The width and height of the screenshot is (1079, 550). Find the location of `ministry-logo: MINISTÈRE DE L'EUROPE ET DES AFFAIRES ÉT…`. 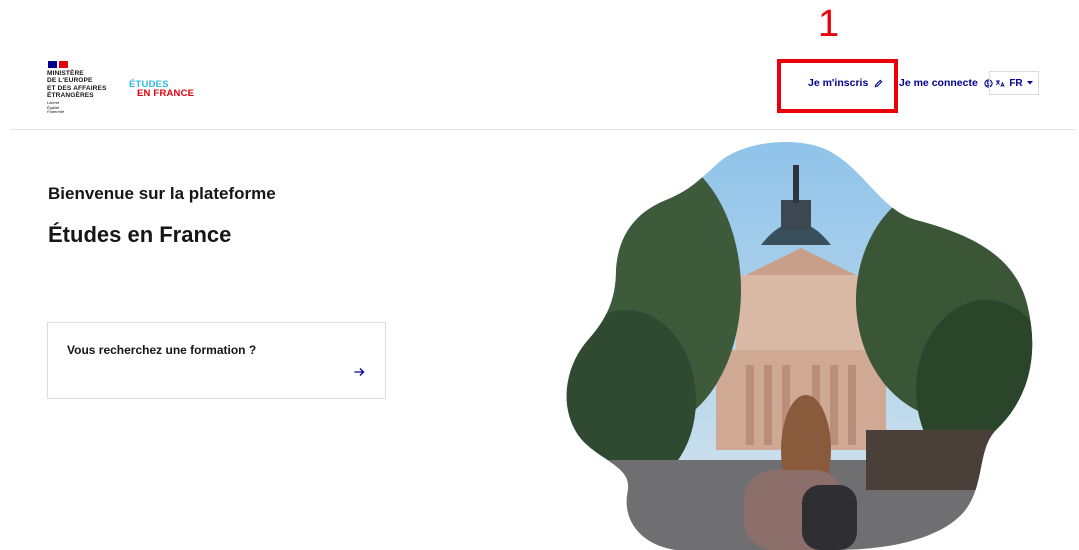

ministry-logo: MINISTÈRE DE L'EUROPE ET DES AFFAIRES ÉT… is located at coordinates (82, 85).